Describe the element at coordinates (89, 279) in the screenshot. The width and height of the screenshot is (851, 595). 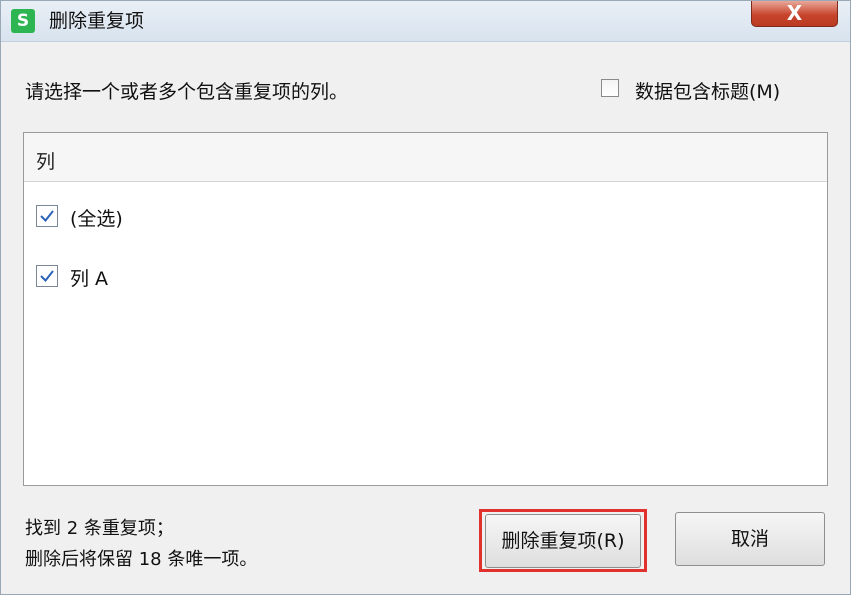
I see `column-a-label: 列 A` at that location.